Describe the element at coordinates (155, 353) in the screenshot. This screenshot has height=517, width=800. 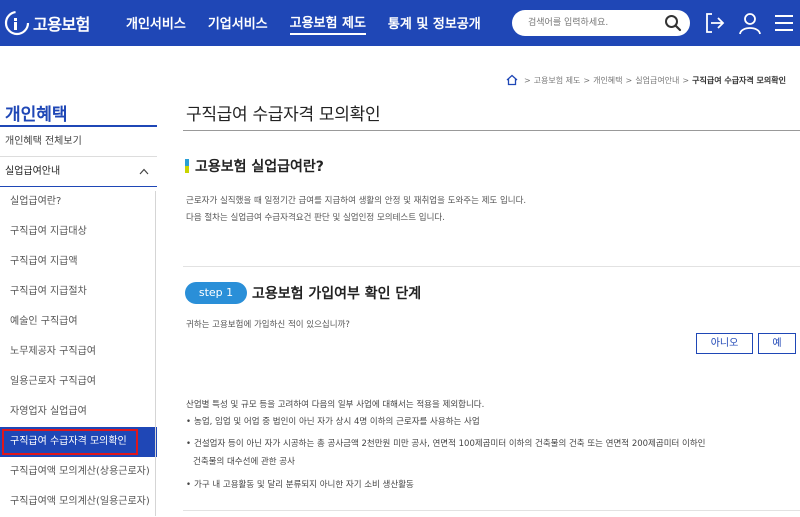
I see `sidebar-divider` at that location.